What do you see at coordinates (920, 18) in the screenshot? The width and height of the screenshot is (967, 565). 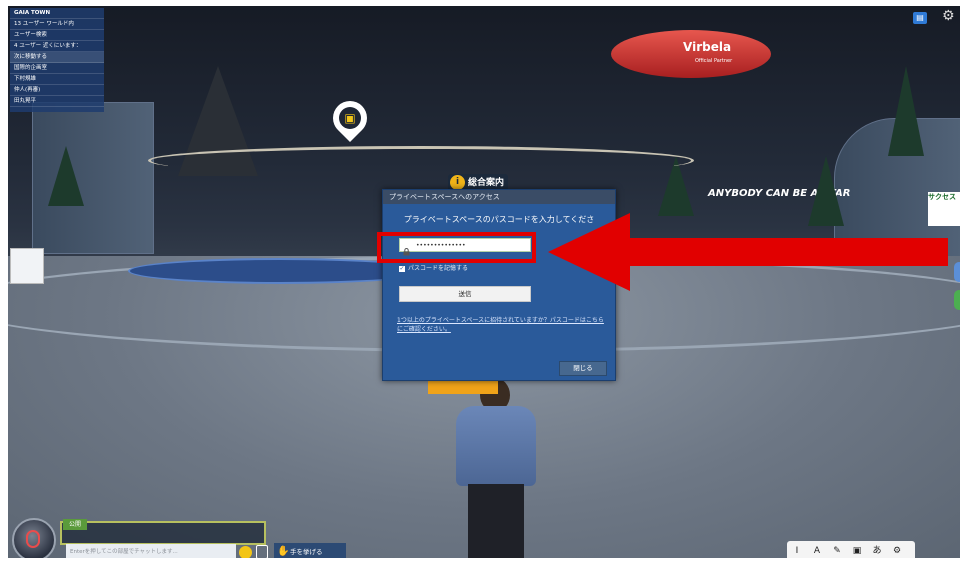 I see `map-icon: ▤` at bounding box center [920, 18].